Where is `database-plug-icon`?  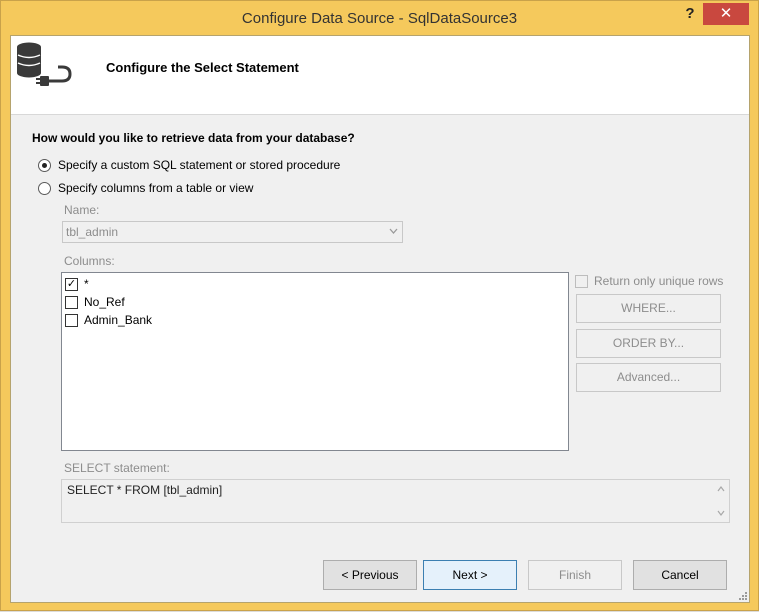 database-plug-icon is located at coordinates (44, 64).